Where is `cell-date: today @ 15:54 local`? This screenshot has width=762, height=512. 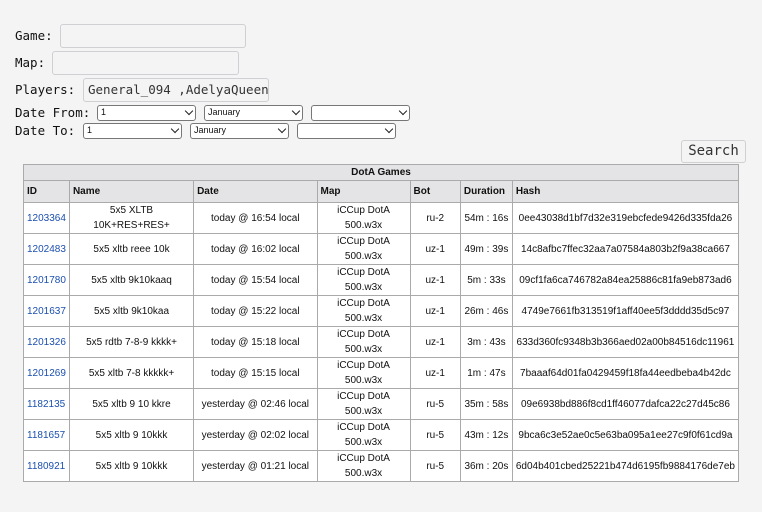 cell-date: today @ 15:54 local is located at coordinates (255, 280).